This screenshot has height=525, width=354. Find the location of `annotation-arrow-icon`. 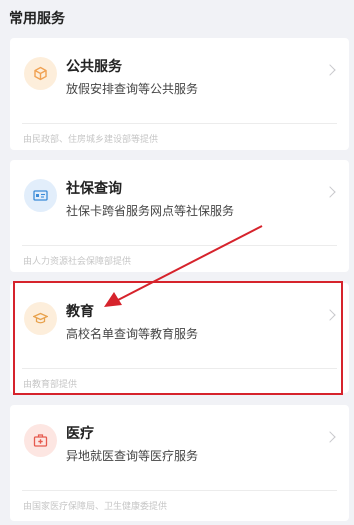

annotation-arrow-icon is located at coordinates (183, 266).